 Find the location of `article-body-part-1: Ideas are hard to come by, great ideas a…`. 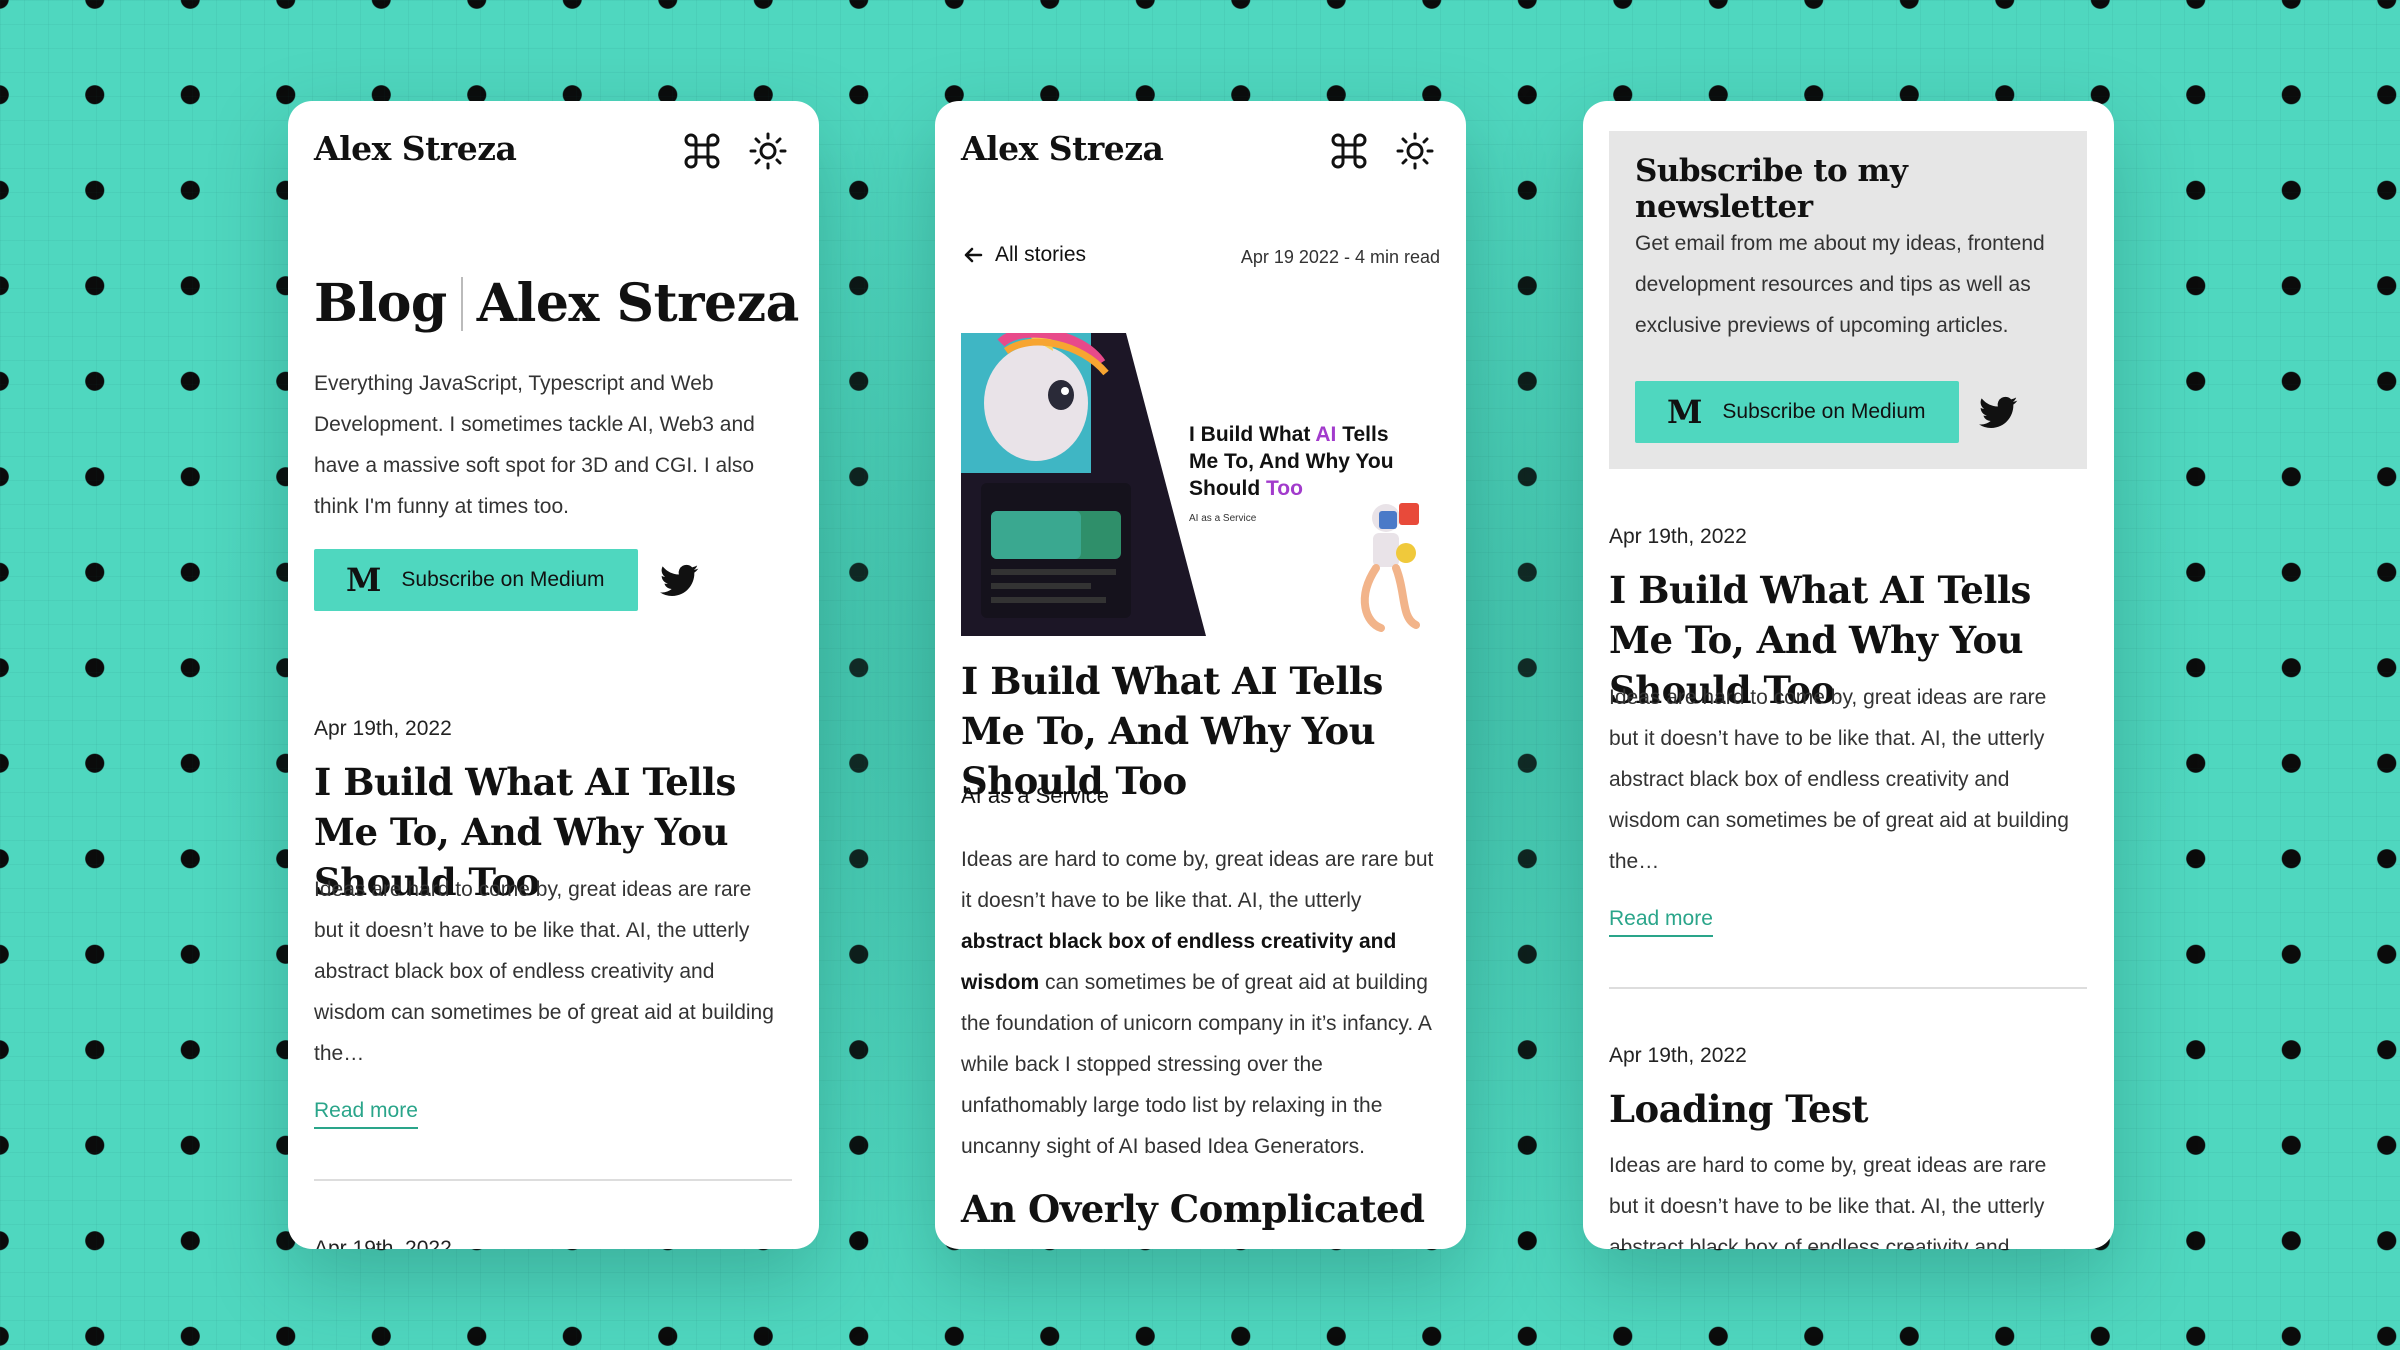

article-body-part-1: Ideas are hard to come by, great ideas a… is located at coordinates (1197, 880).